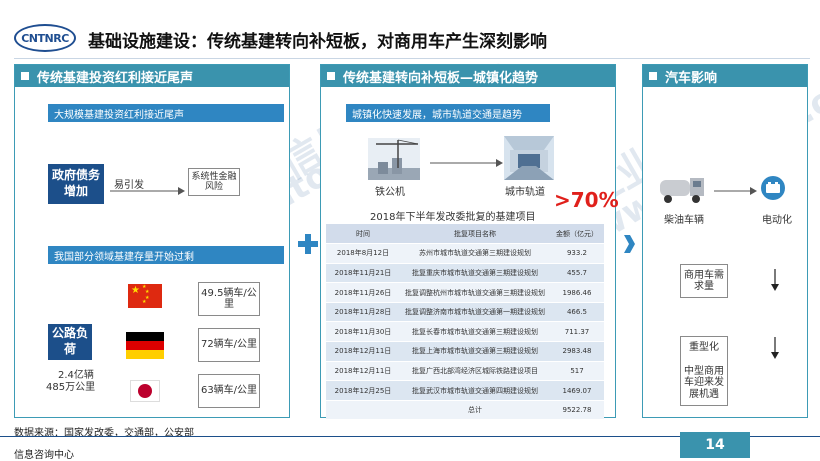  Describe the element at coordinates (363, 410) in the screenshot. I see `table-cell` at that location.